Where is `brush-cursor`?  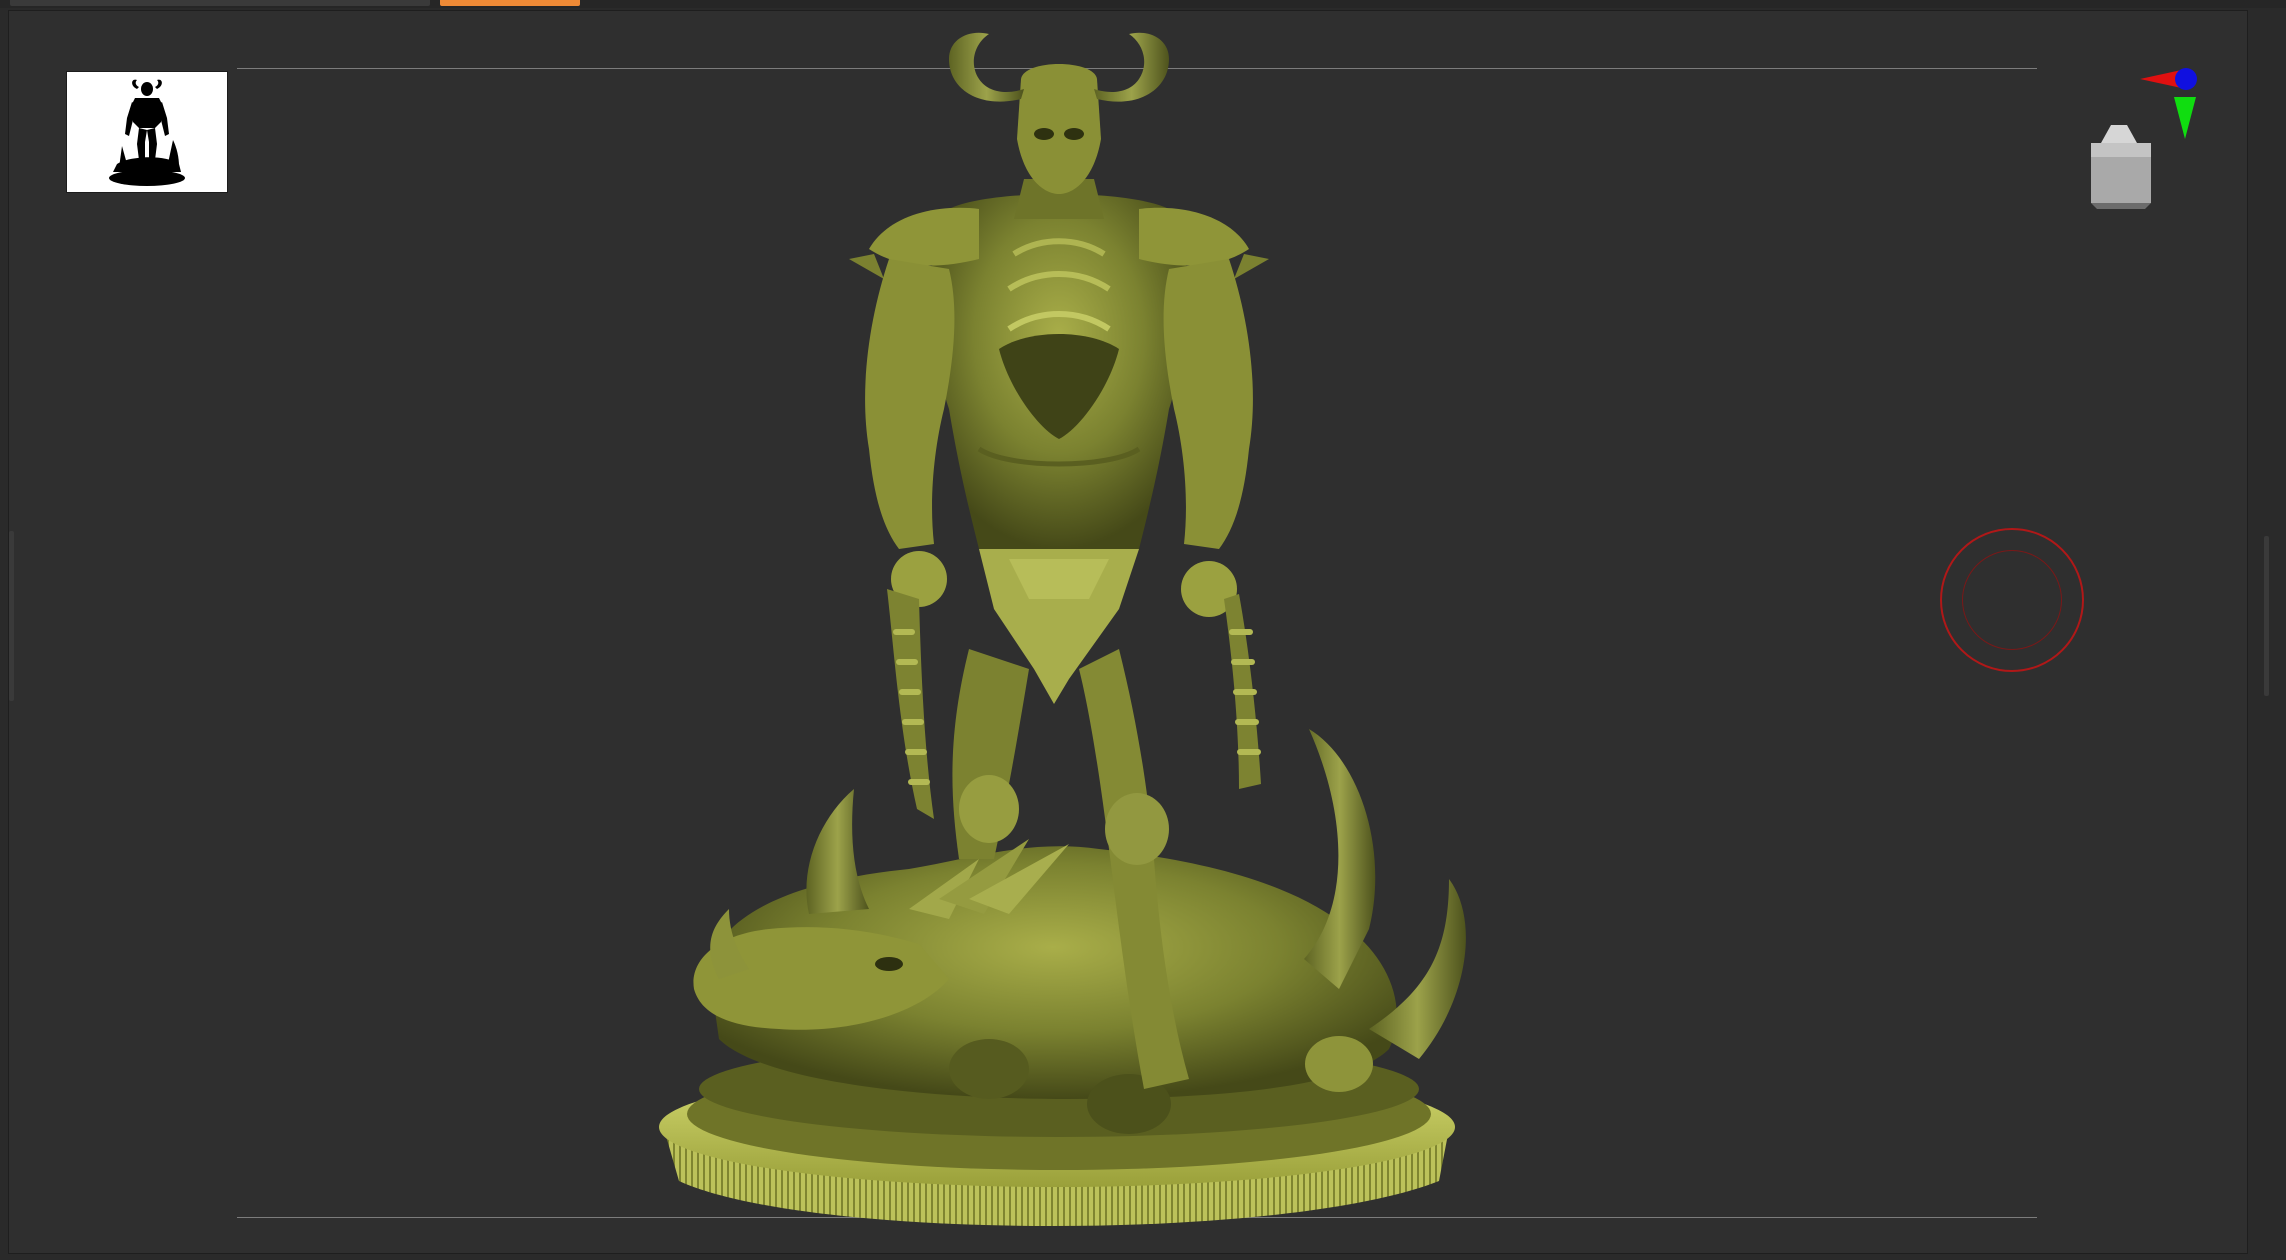 brush-cursor is located at coordinates (2012, 600).